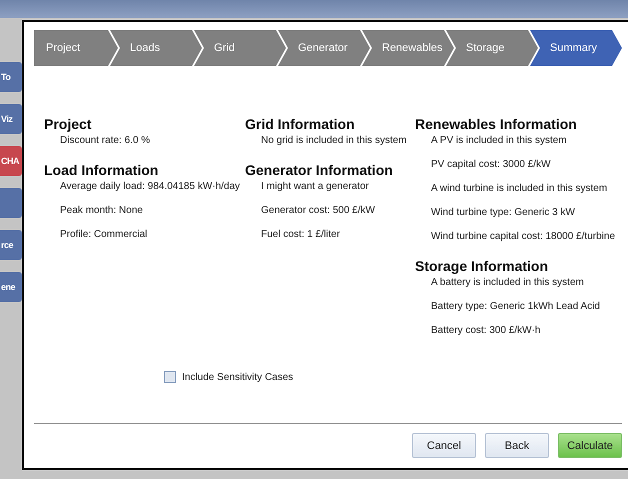 The height and width of the screenshot is (479, 628). I want to click on info-text: Fuel cost: 1 £/liter, so click(300, 235).